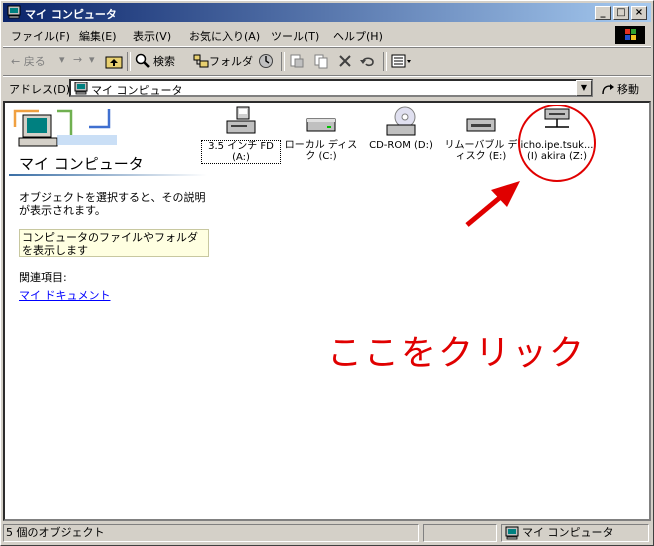 The image size is (654, 546). I want to click on cdrom-icon, so click(401, 121).